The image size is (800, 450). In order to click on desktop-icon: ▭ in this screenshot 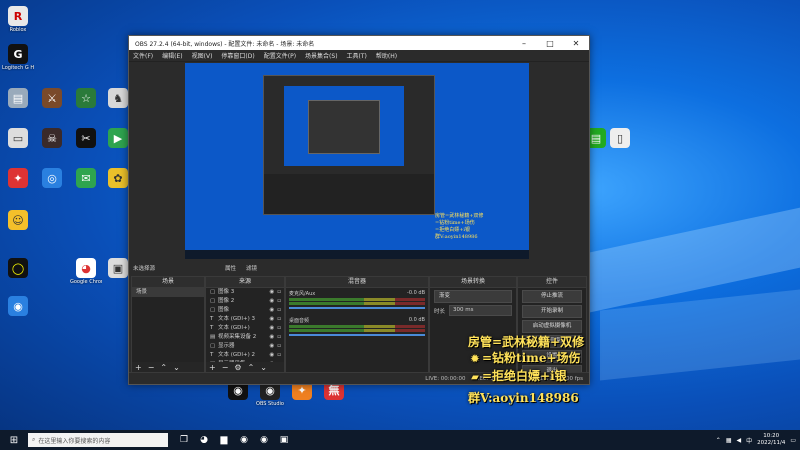, I will do `click(18, 138)`.